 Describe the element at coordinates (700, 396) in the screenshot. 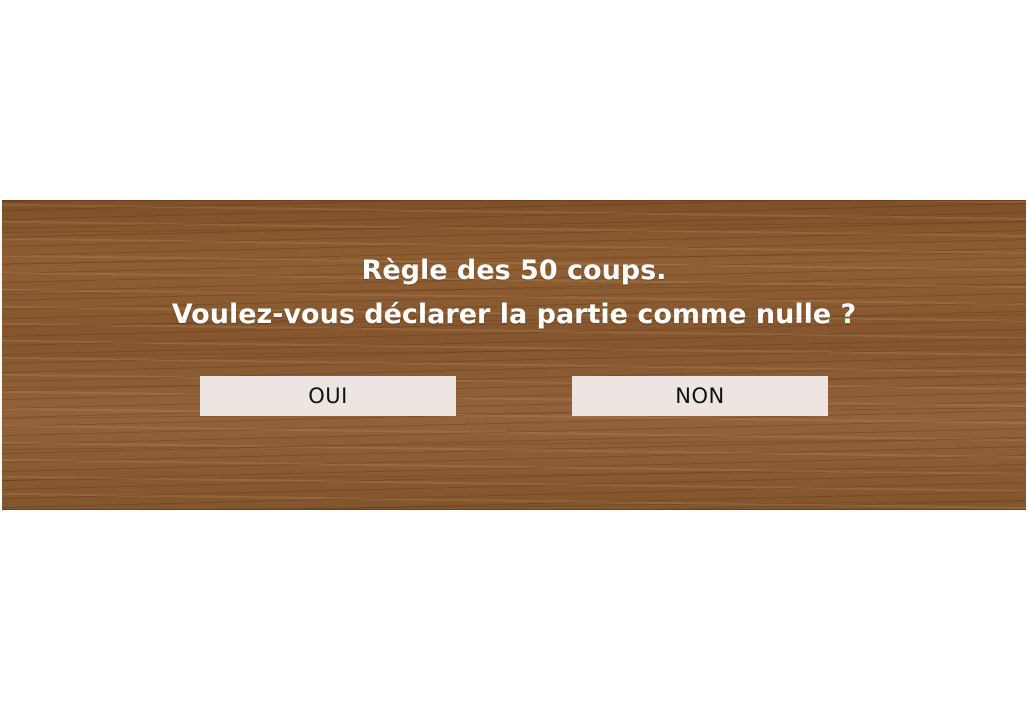

I see `no-button: NON` at that location.